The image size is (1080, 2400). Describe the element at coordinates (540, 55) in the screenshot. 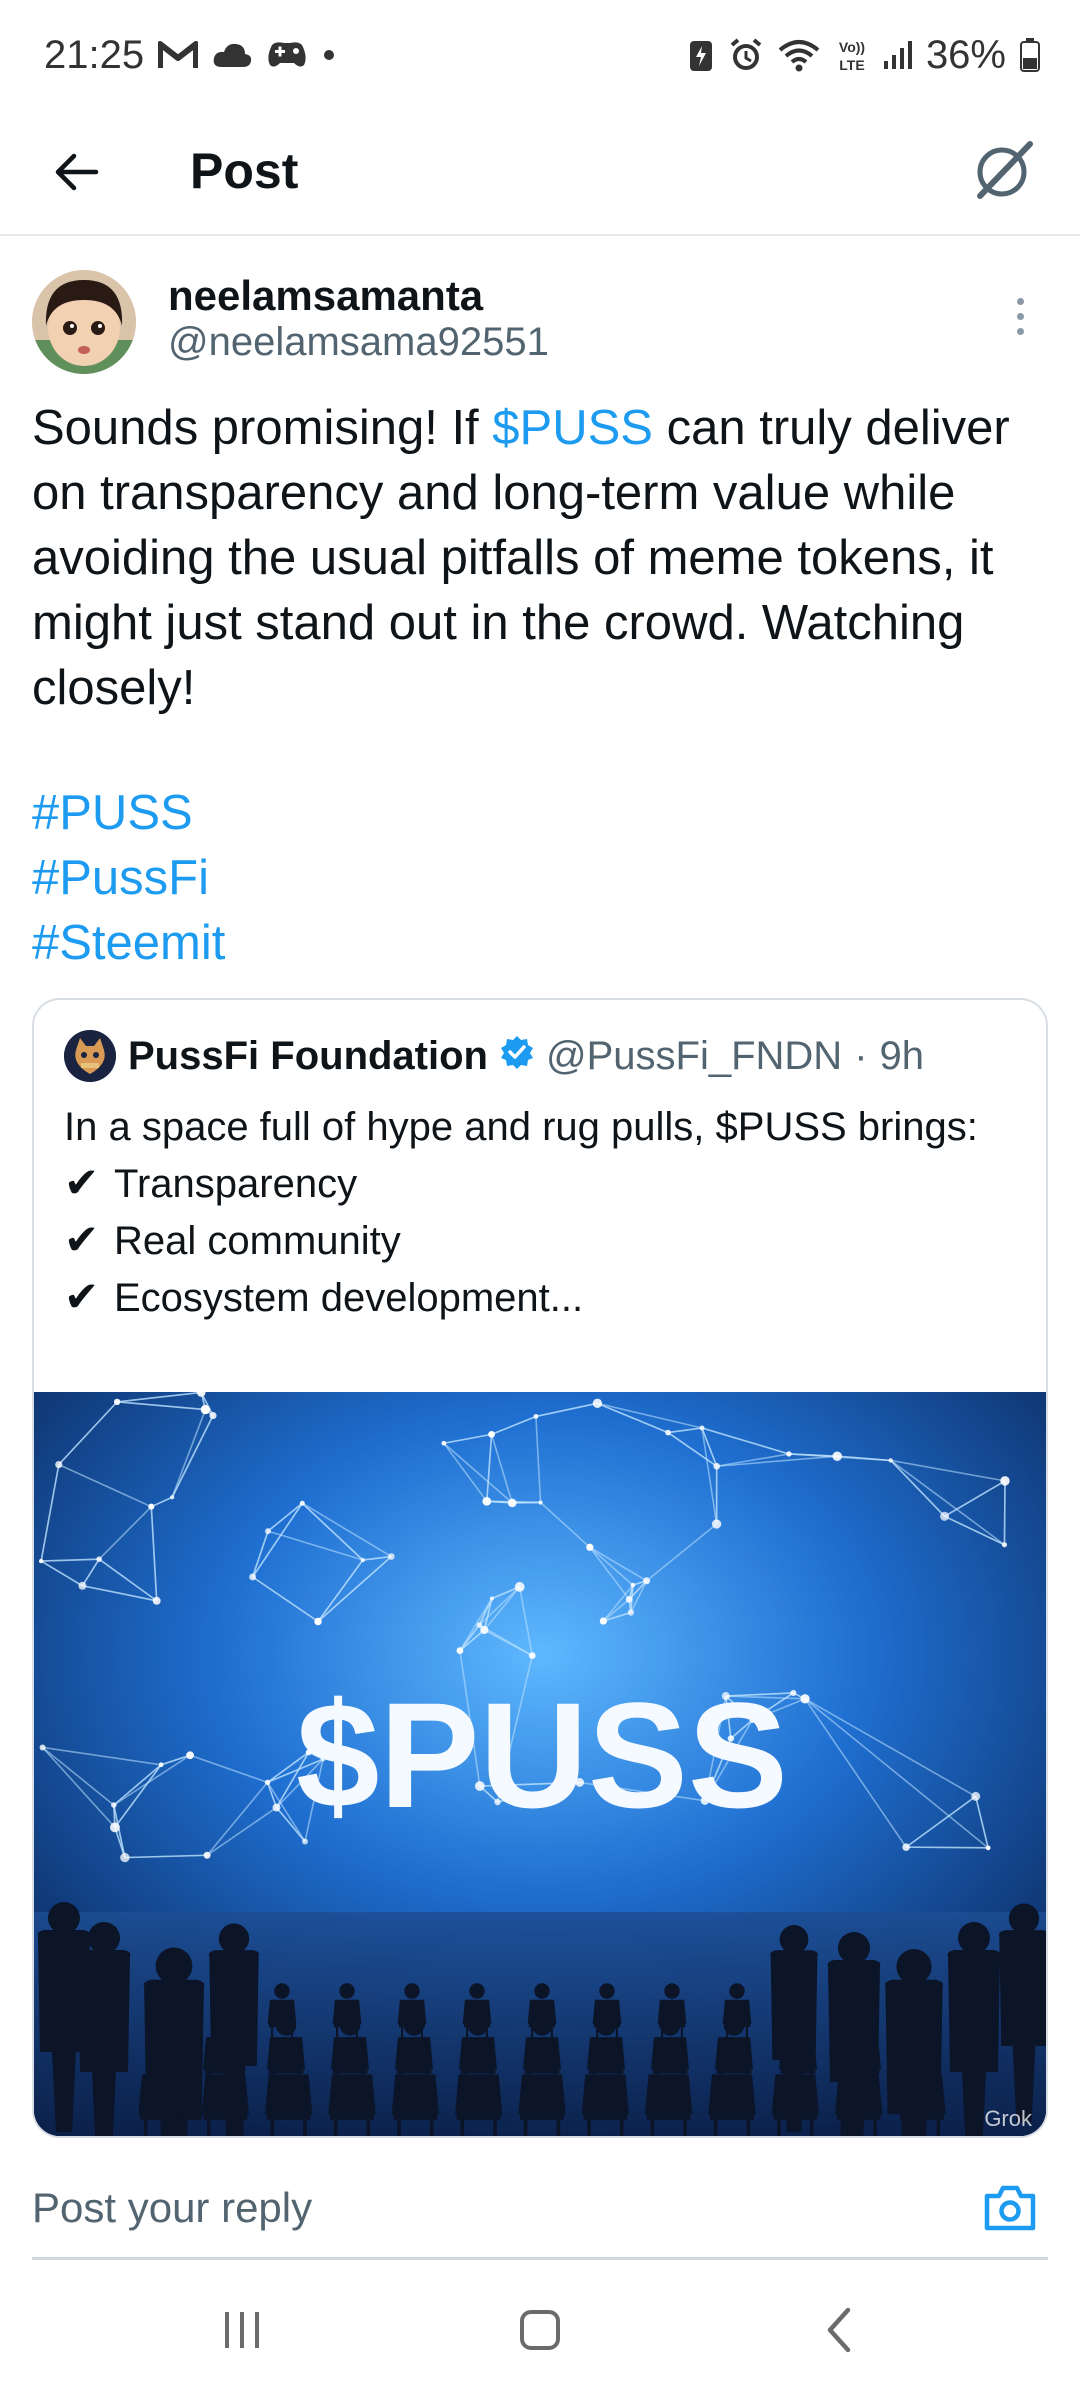

I see `status-bar: 21:25 Vo)) LTE 36%` at that location.